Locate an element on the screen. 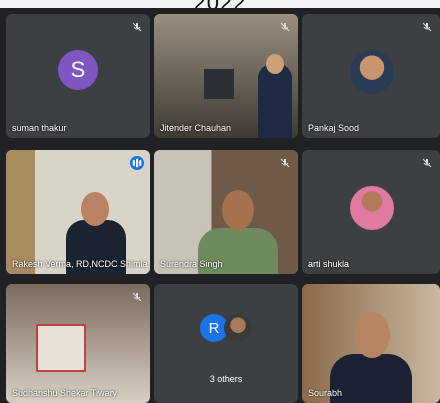 The image size is (440, 403). certificate-image is located at coordinates (61, 348).